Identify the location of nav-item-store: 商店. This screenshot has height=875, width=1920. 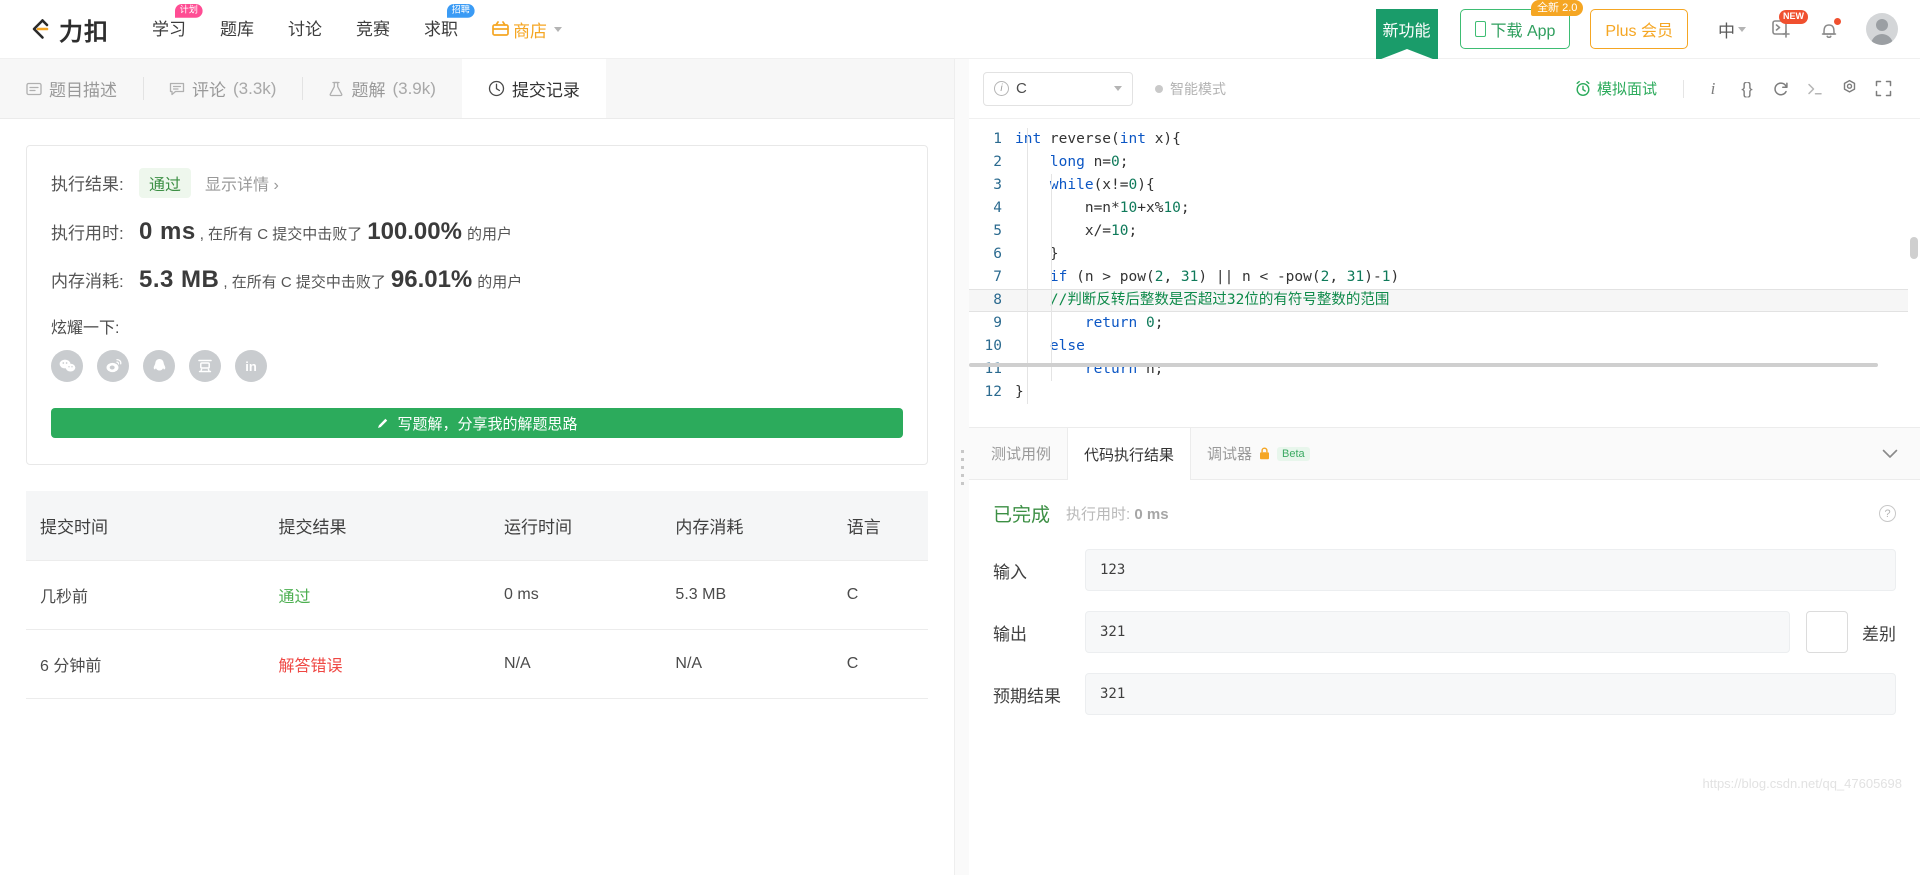
(527, 29).